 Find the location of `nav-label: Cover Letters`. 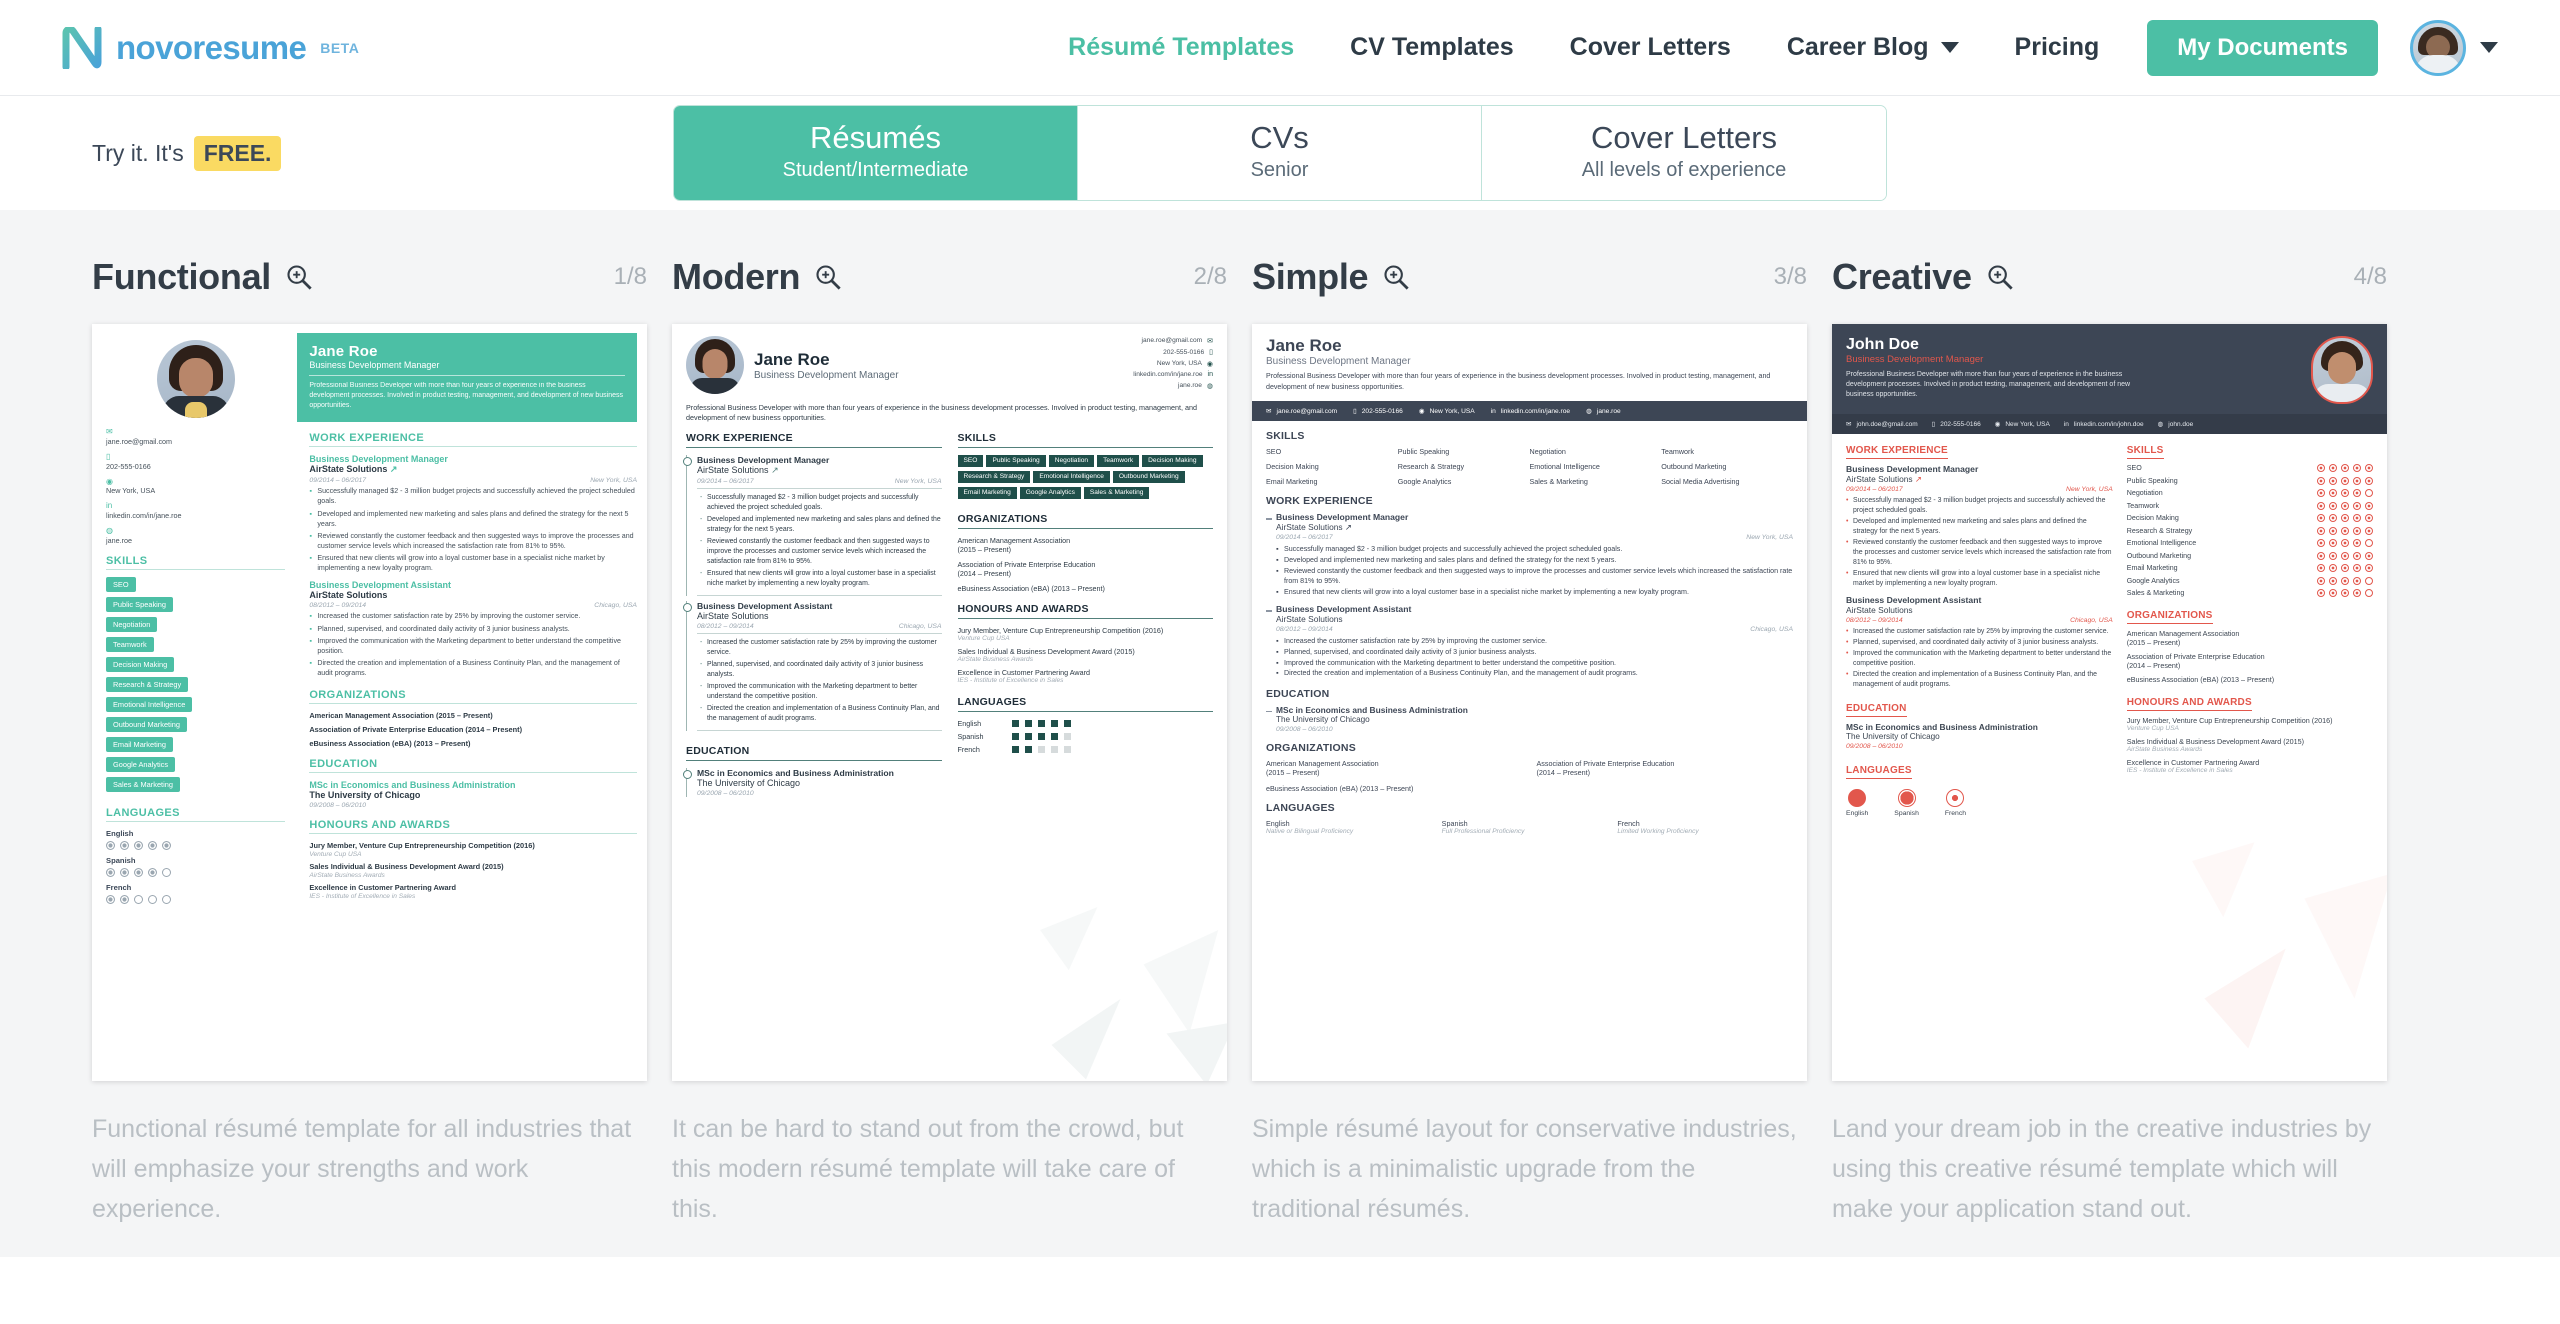

nav-label: Cover Letters is located at coordinates (1650, 47).